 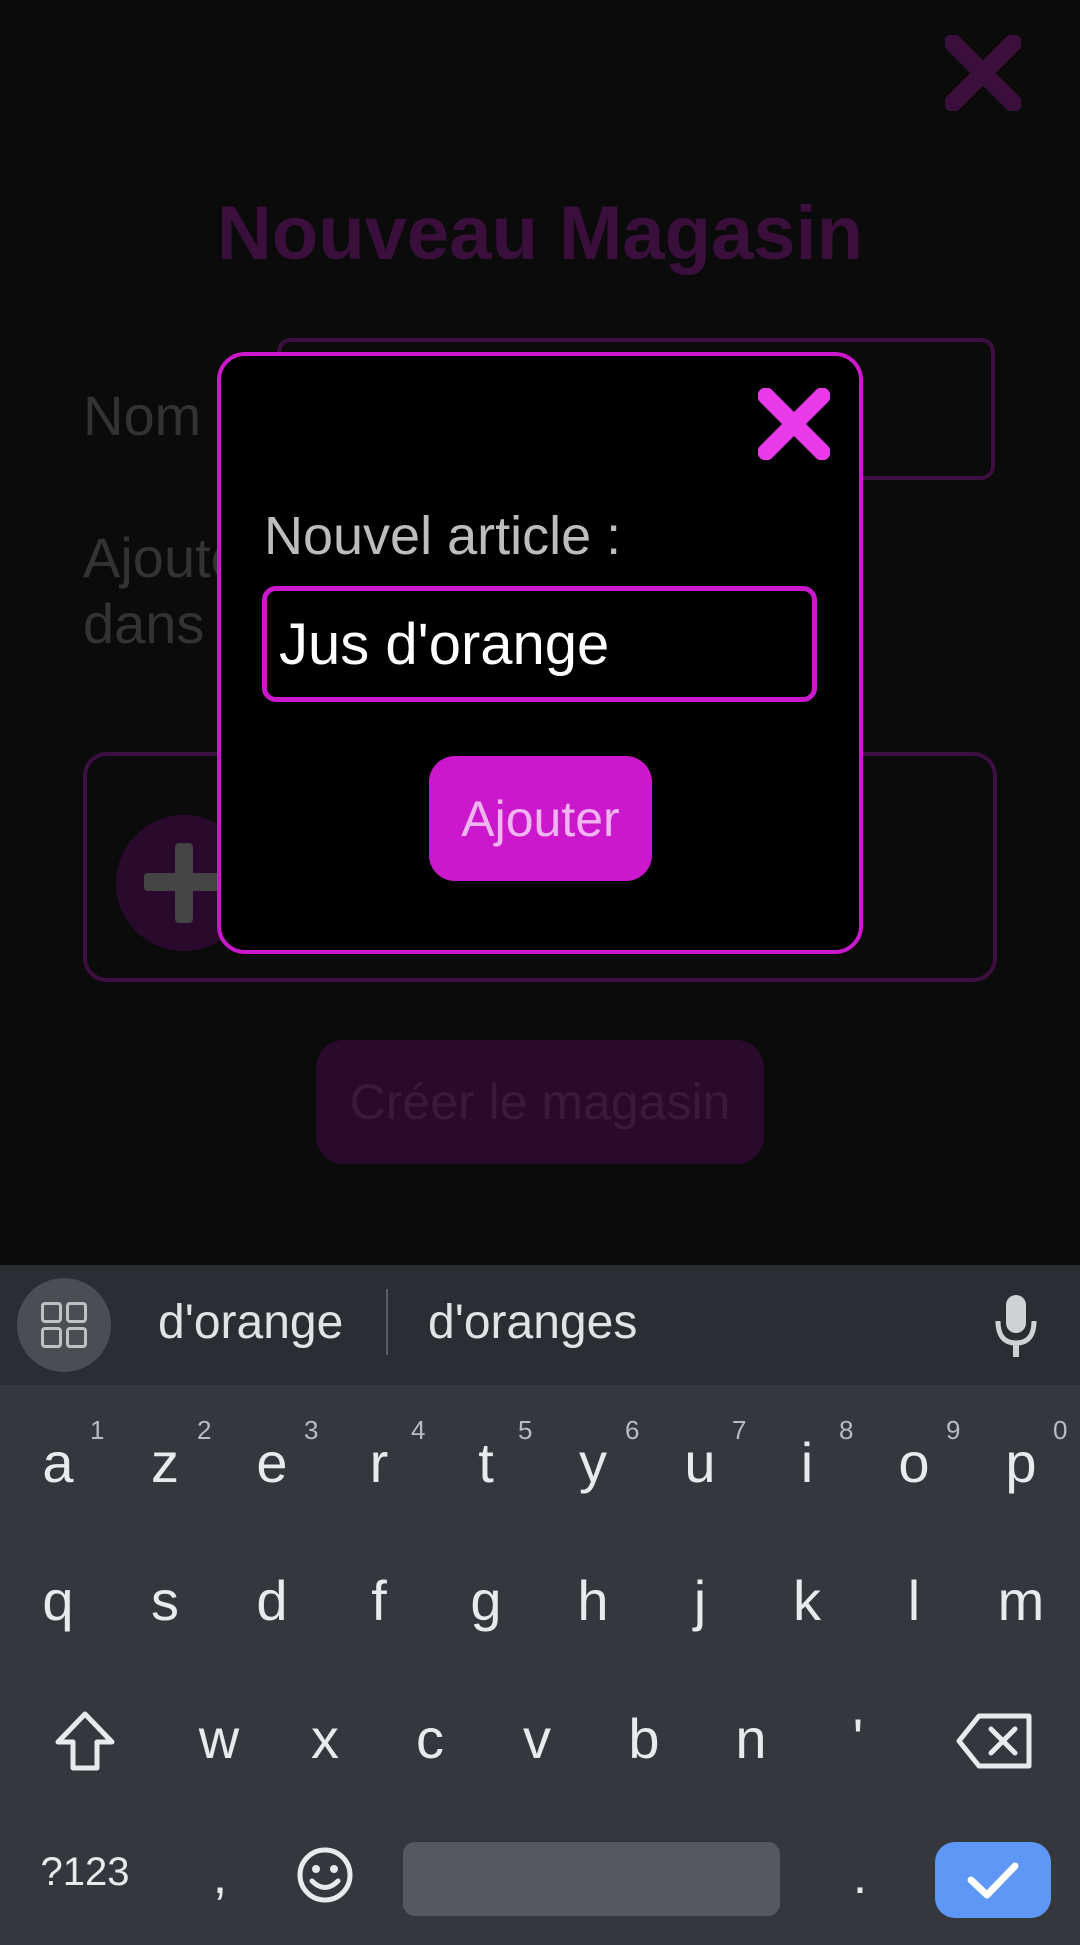 What do you see at coordinates (593, 1462) in the screenshot?
I see `key-y: y` at bounding box center [593, 1462].